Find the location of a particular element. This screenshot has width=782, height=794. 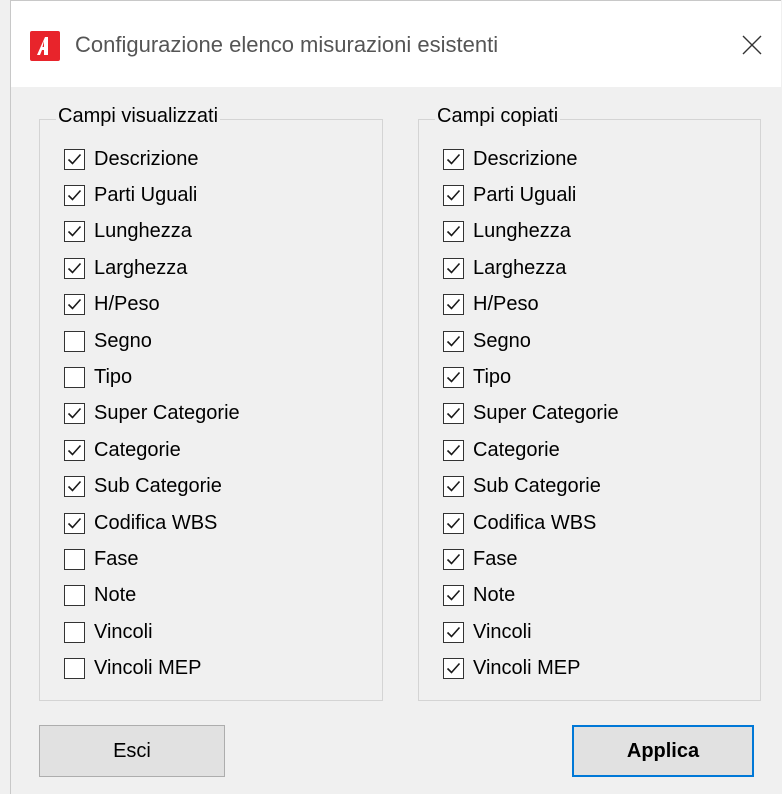

checkbox-label: Lunghezza is located at coordinates (143, 231).